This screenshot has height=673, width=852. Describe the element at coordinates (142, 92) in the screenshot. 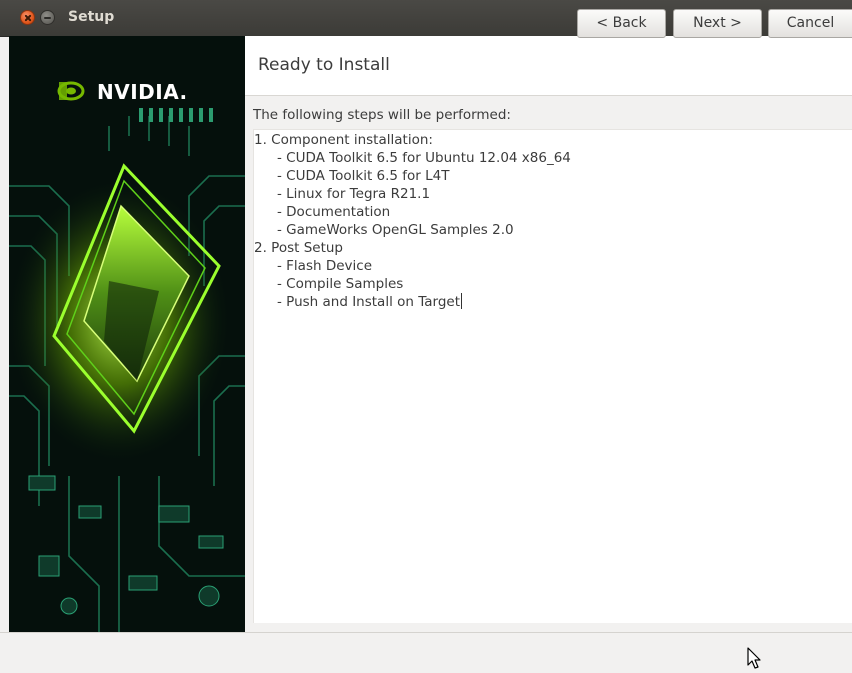

I see `nvidia-logo-text: NVIDIA.` at that location.